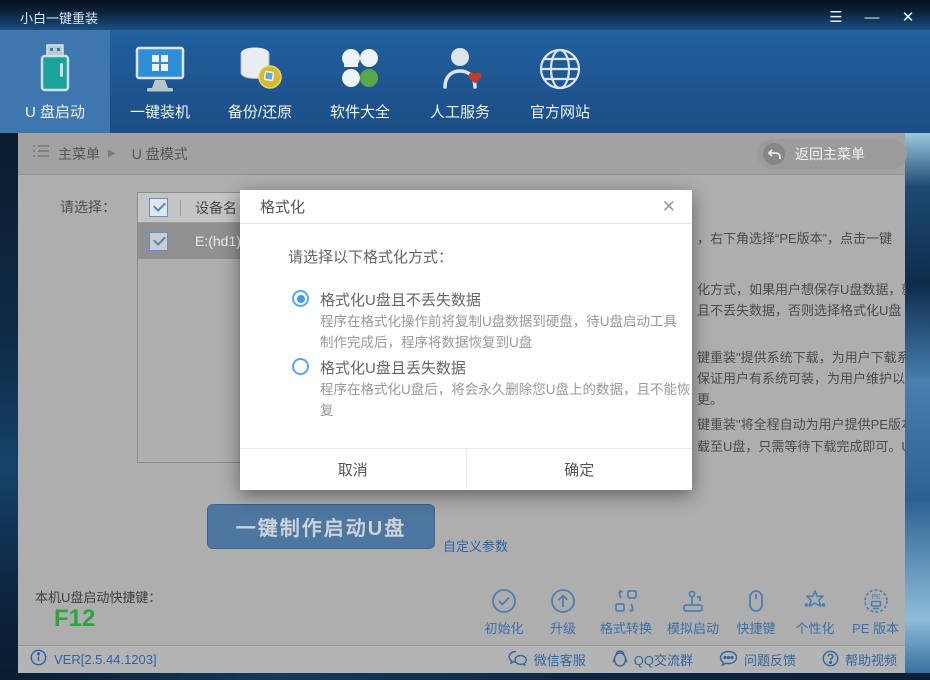  What do you see at coordinates (876, 597) in the screenshot?
I see `svg-text: PE` at bounding box center [876, 597].